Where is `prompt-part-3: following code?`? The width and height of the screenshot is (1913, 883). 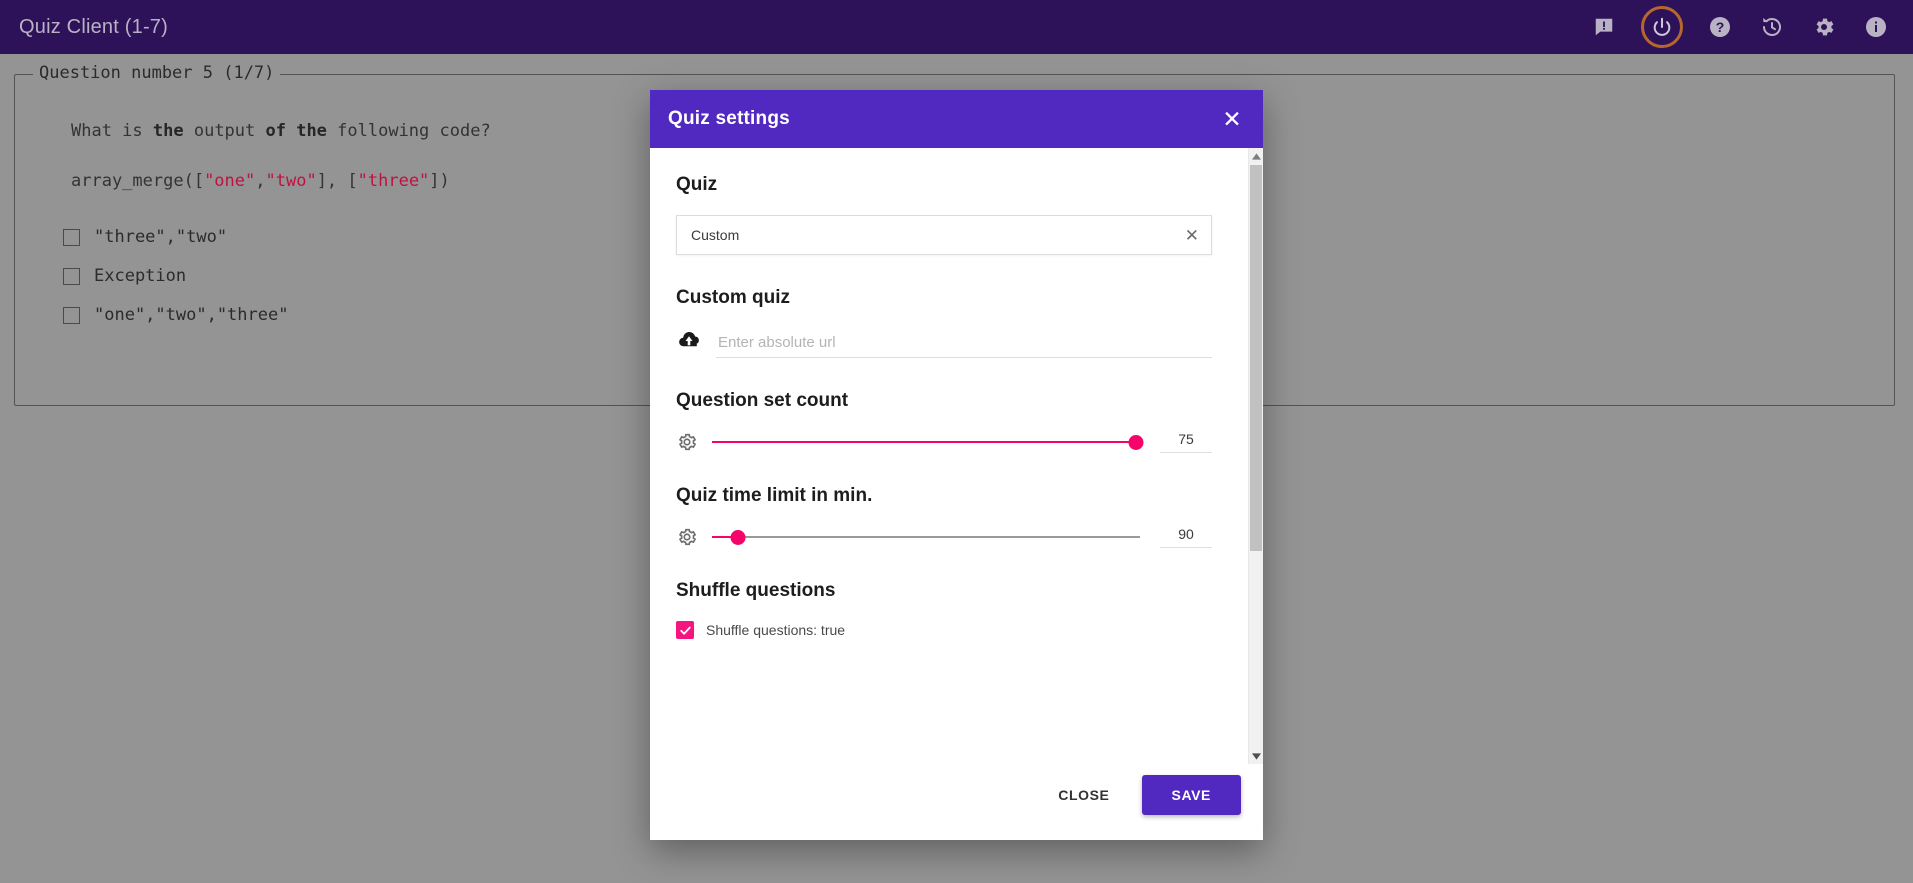 prompt-part-3: following code? is located at coordinates (408, 131).